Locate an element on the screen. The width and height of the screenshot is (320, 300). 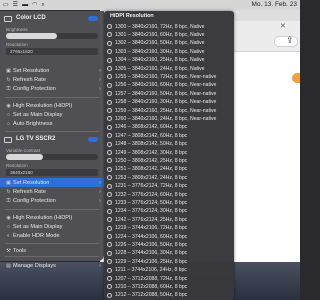
auto-brightness-option: ☼ Auto Brightness is located at coordinates (52, 123).